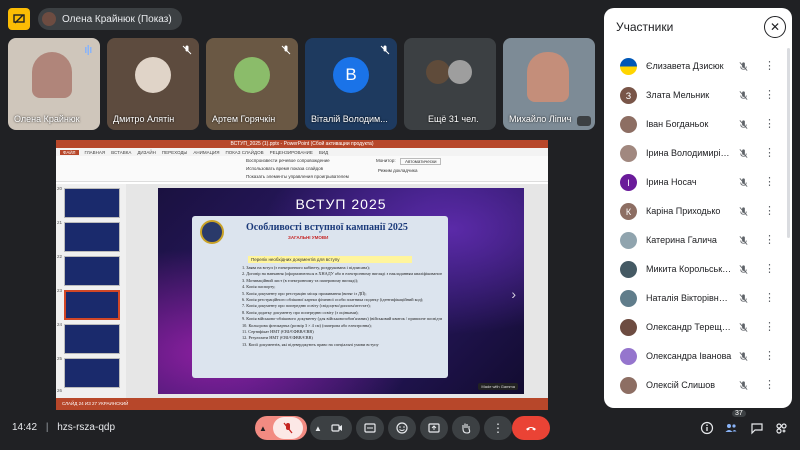 Image resolution: width=800 pixels, height=450 pixels. I want to click on thumb-number: 22, so click(60, 256).